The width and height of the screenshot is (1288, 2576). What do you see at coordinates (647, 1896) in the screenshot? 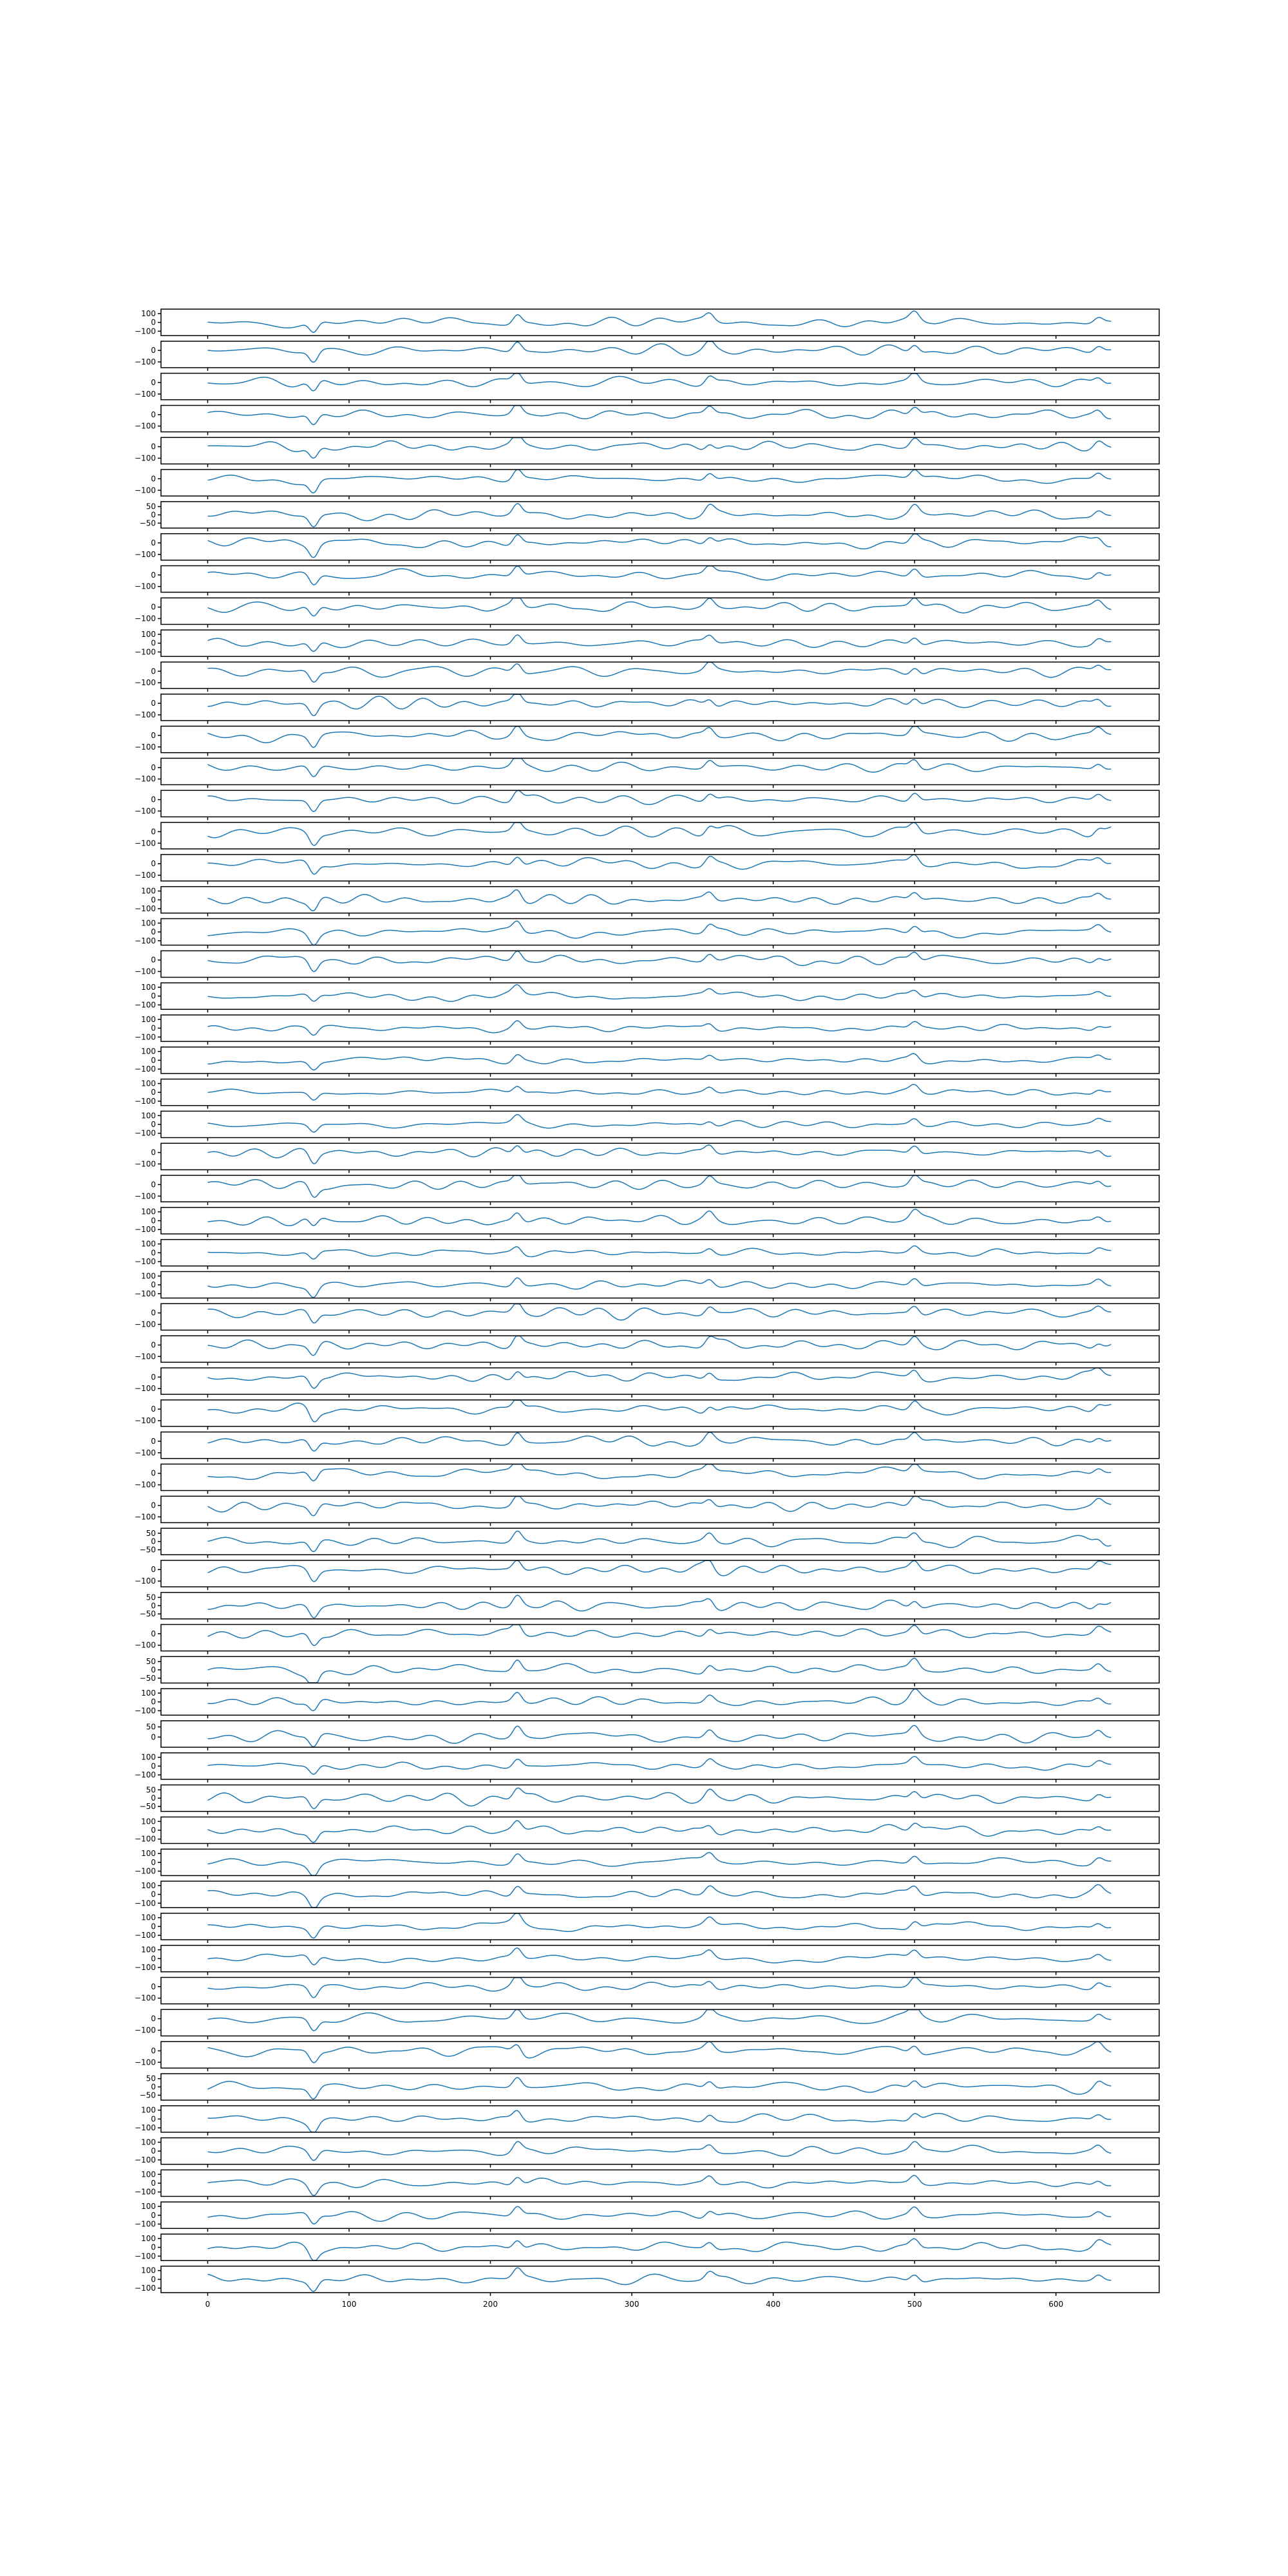
I see `subplot-50: 1000−100` at bounding box center [647, 1896].